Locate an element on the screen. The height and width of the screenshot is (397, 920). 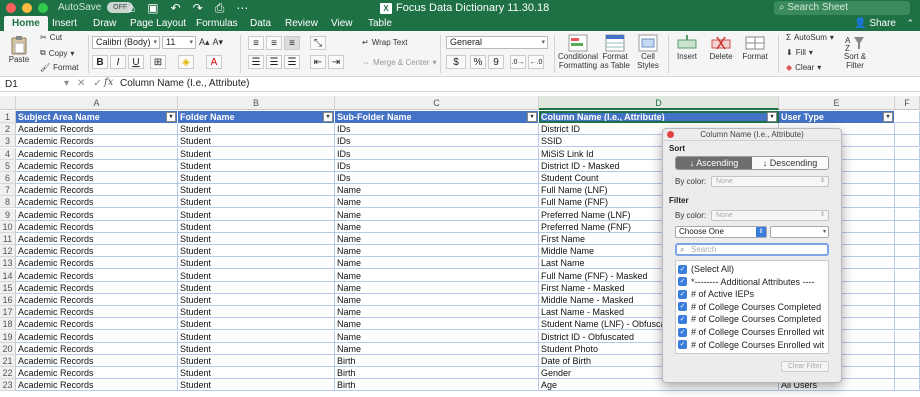
row-header: 16 is located at coordinates (8, 300).